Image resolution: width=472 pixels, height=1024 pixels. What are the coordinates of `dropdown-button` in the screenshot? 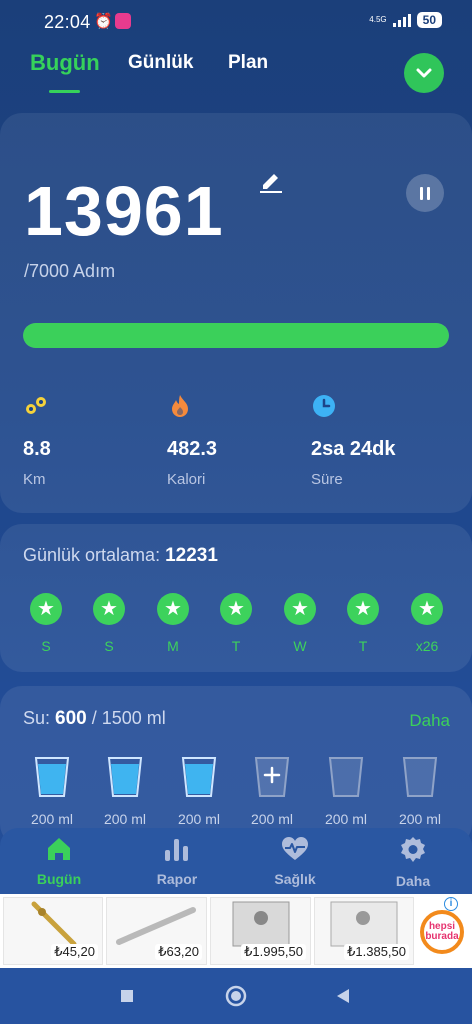 It's located at (424, 73).